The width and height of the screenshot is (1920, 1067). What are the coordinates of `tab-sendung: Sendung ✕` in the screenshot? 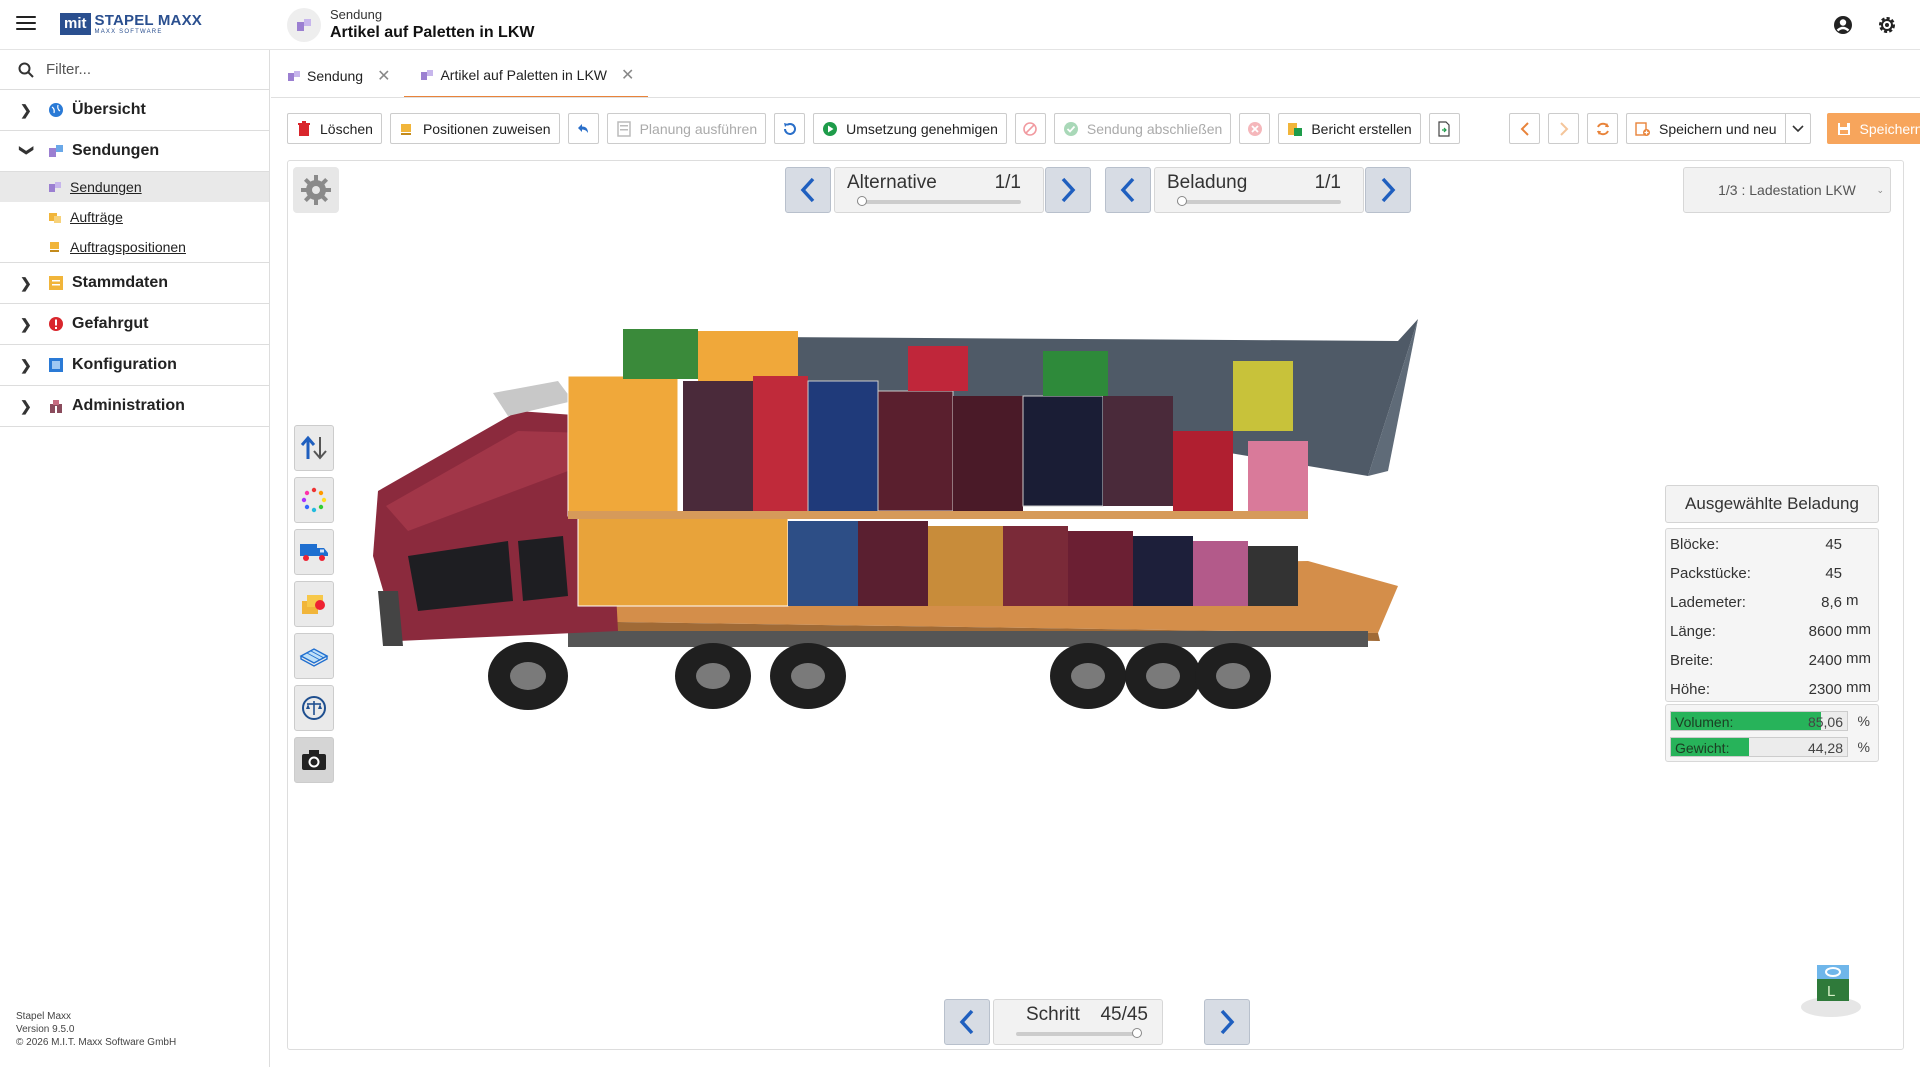 It's located at (337, 76).